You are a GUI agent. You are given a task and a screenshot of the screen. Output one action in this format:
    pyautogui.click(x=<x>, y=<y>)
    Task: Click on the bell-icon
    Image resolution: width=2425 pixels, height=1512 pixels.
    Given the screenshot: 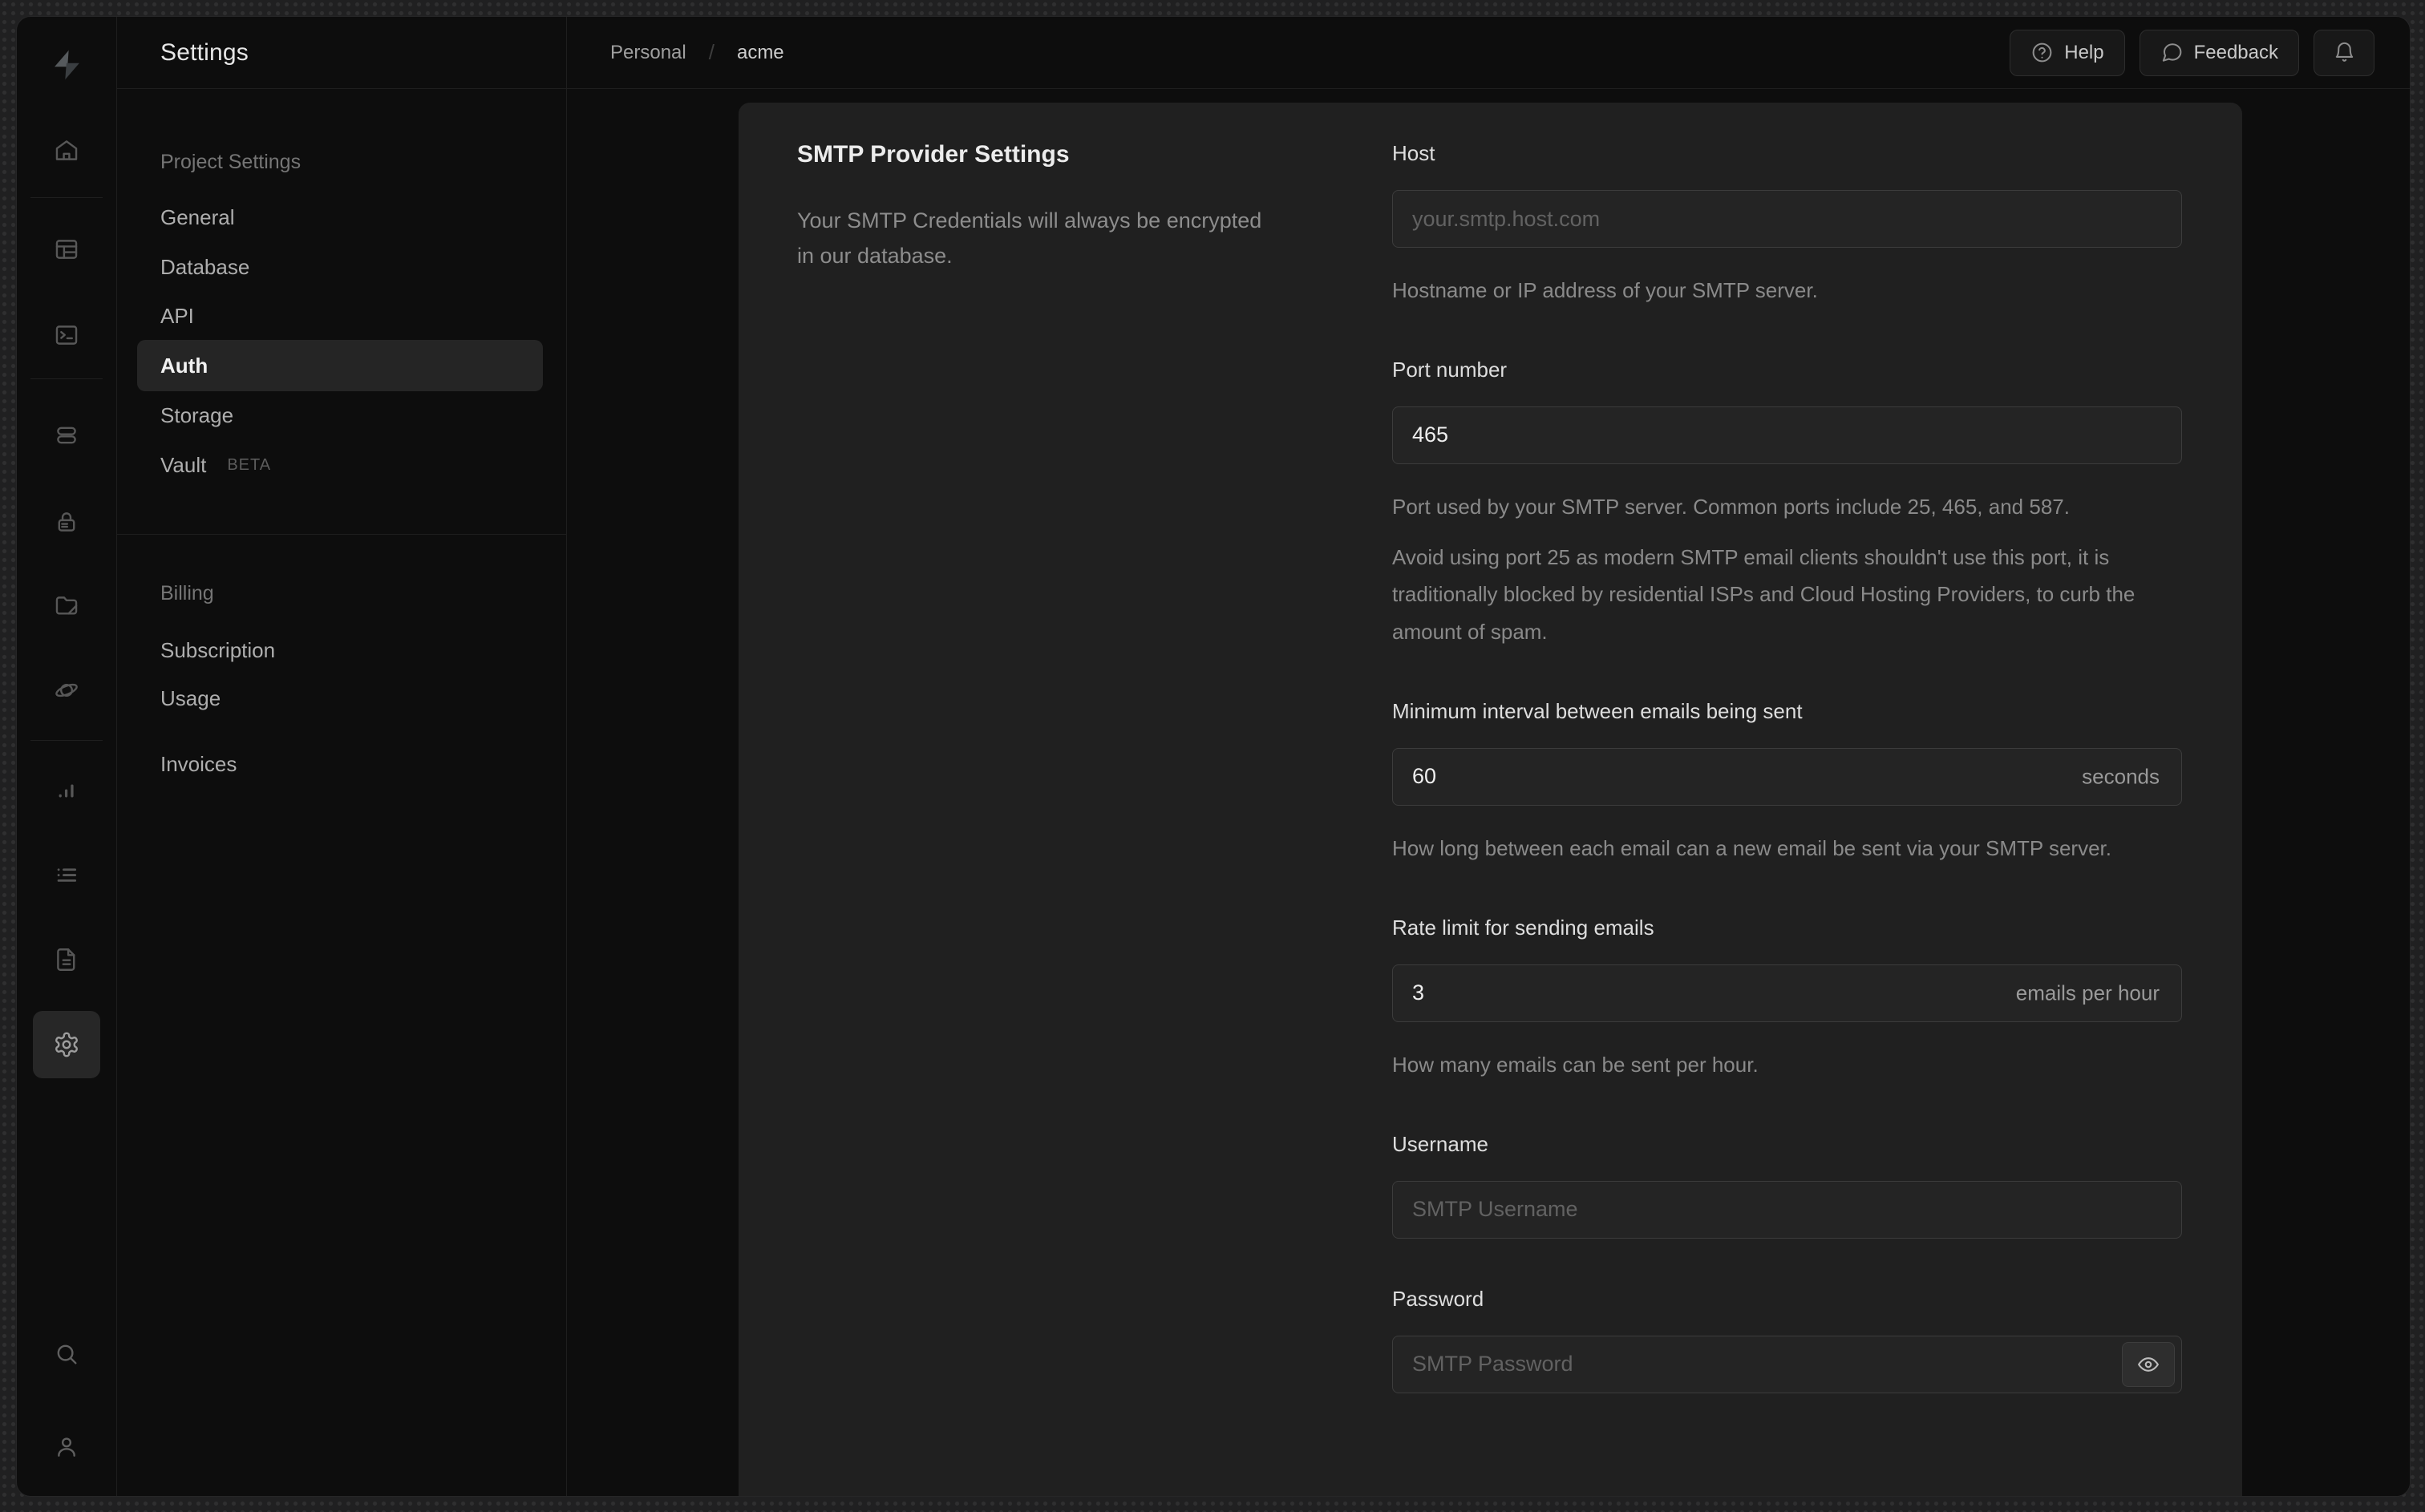 What is the action you would take?
    pyautogui.click(x=2344, y=52)
    